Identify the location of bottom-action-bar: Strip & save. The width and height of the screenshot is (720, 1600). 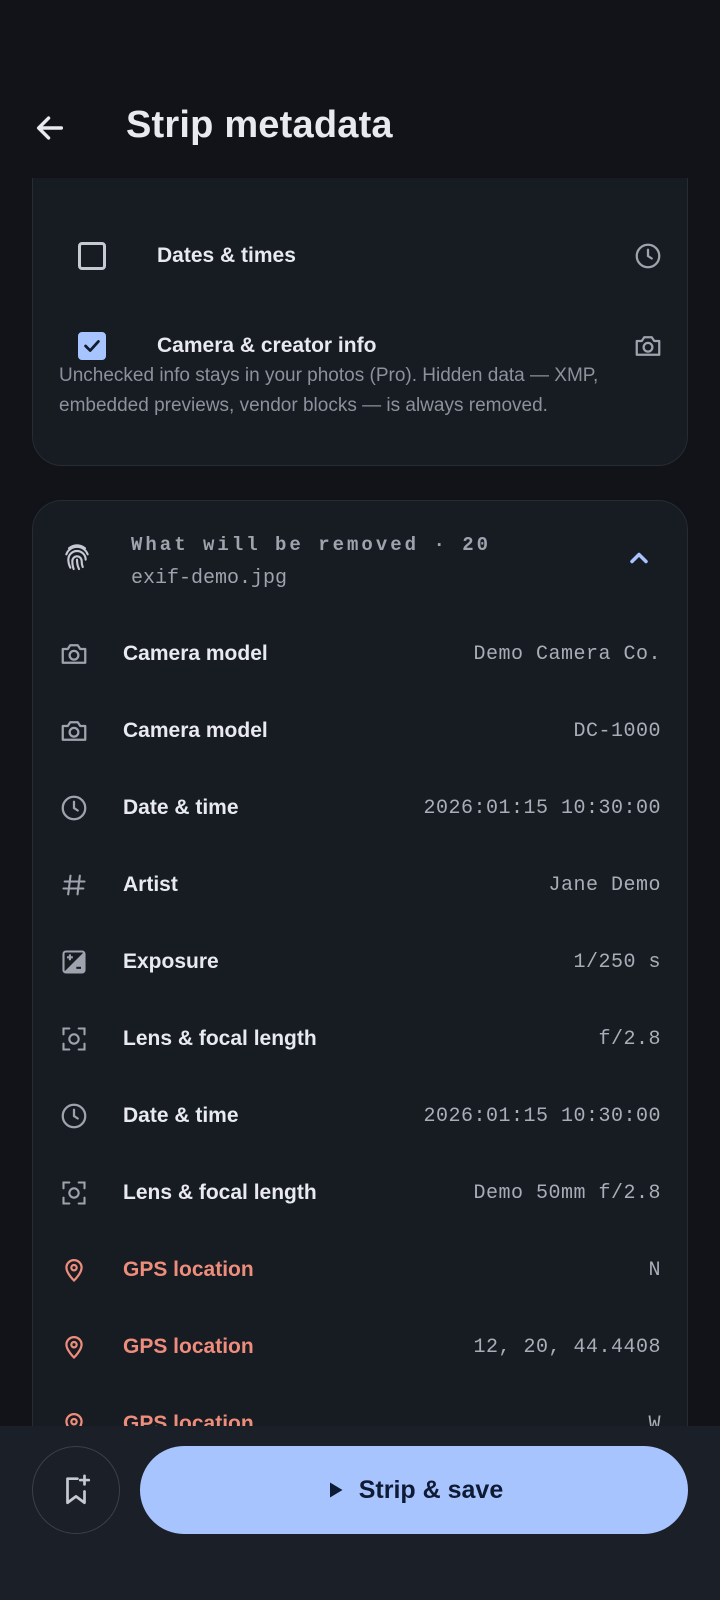
(360, 1513).